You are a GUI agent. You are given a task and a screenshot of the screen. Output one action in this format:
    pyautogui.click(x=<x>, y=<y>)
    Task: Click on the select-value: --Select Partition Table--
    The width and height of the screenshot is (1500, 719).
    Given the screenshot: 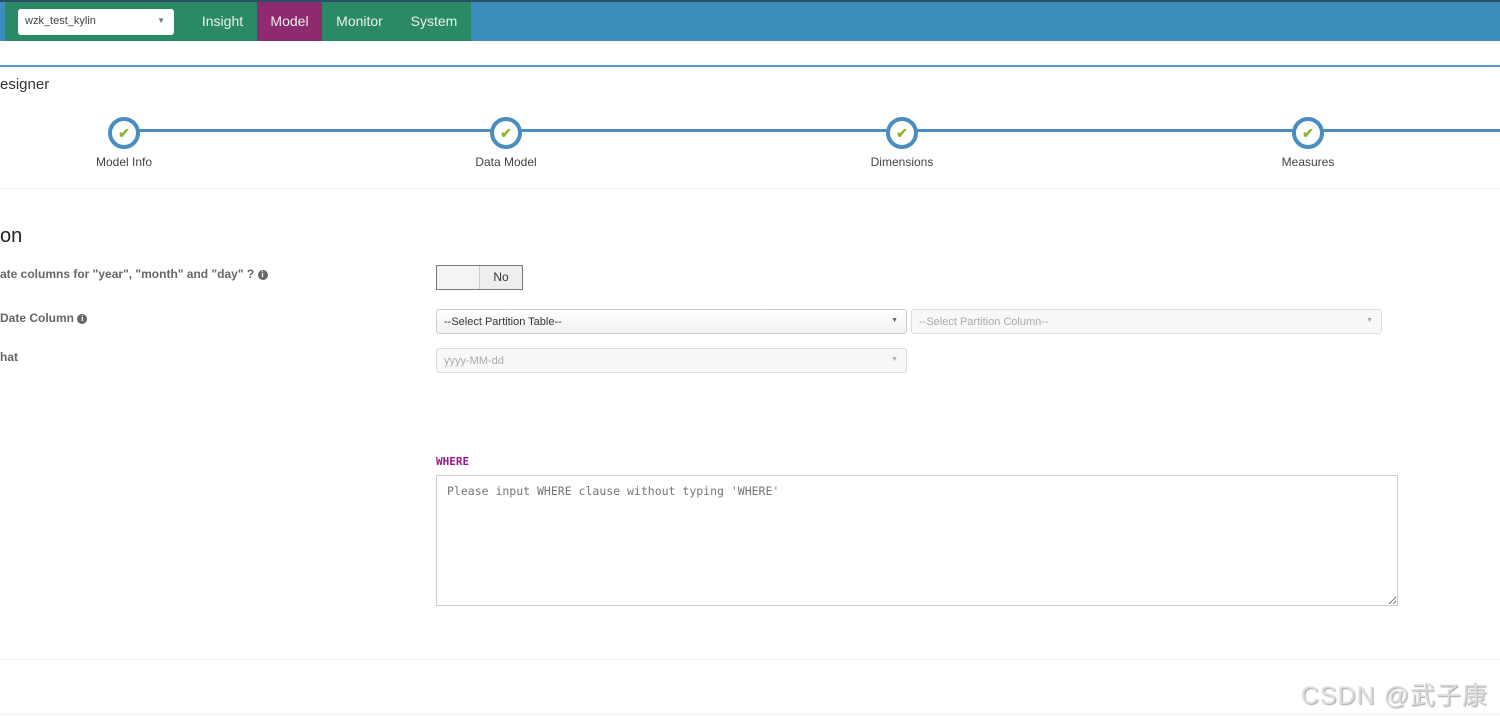 What is the action you would take?
    pyautogui.click(x=503, y=322)
    